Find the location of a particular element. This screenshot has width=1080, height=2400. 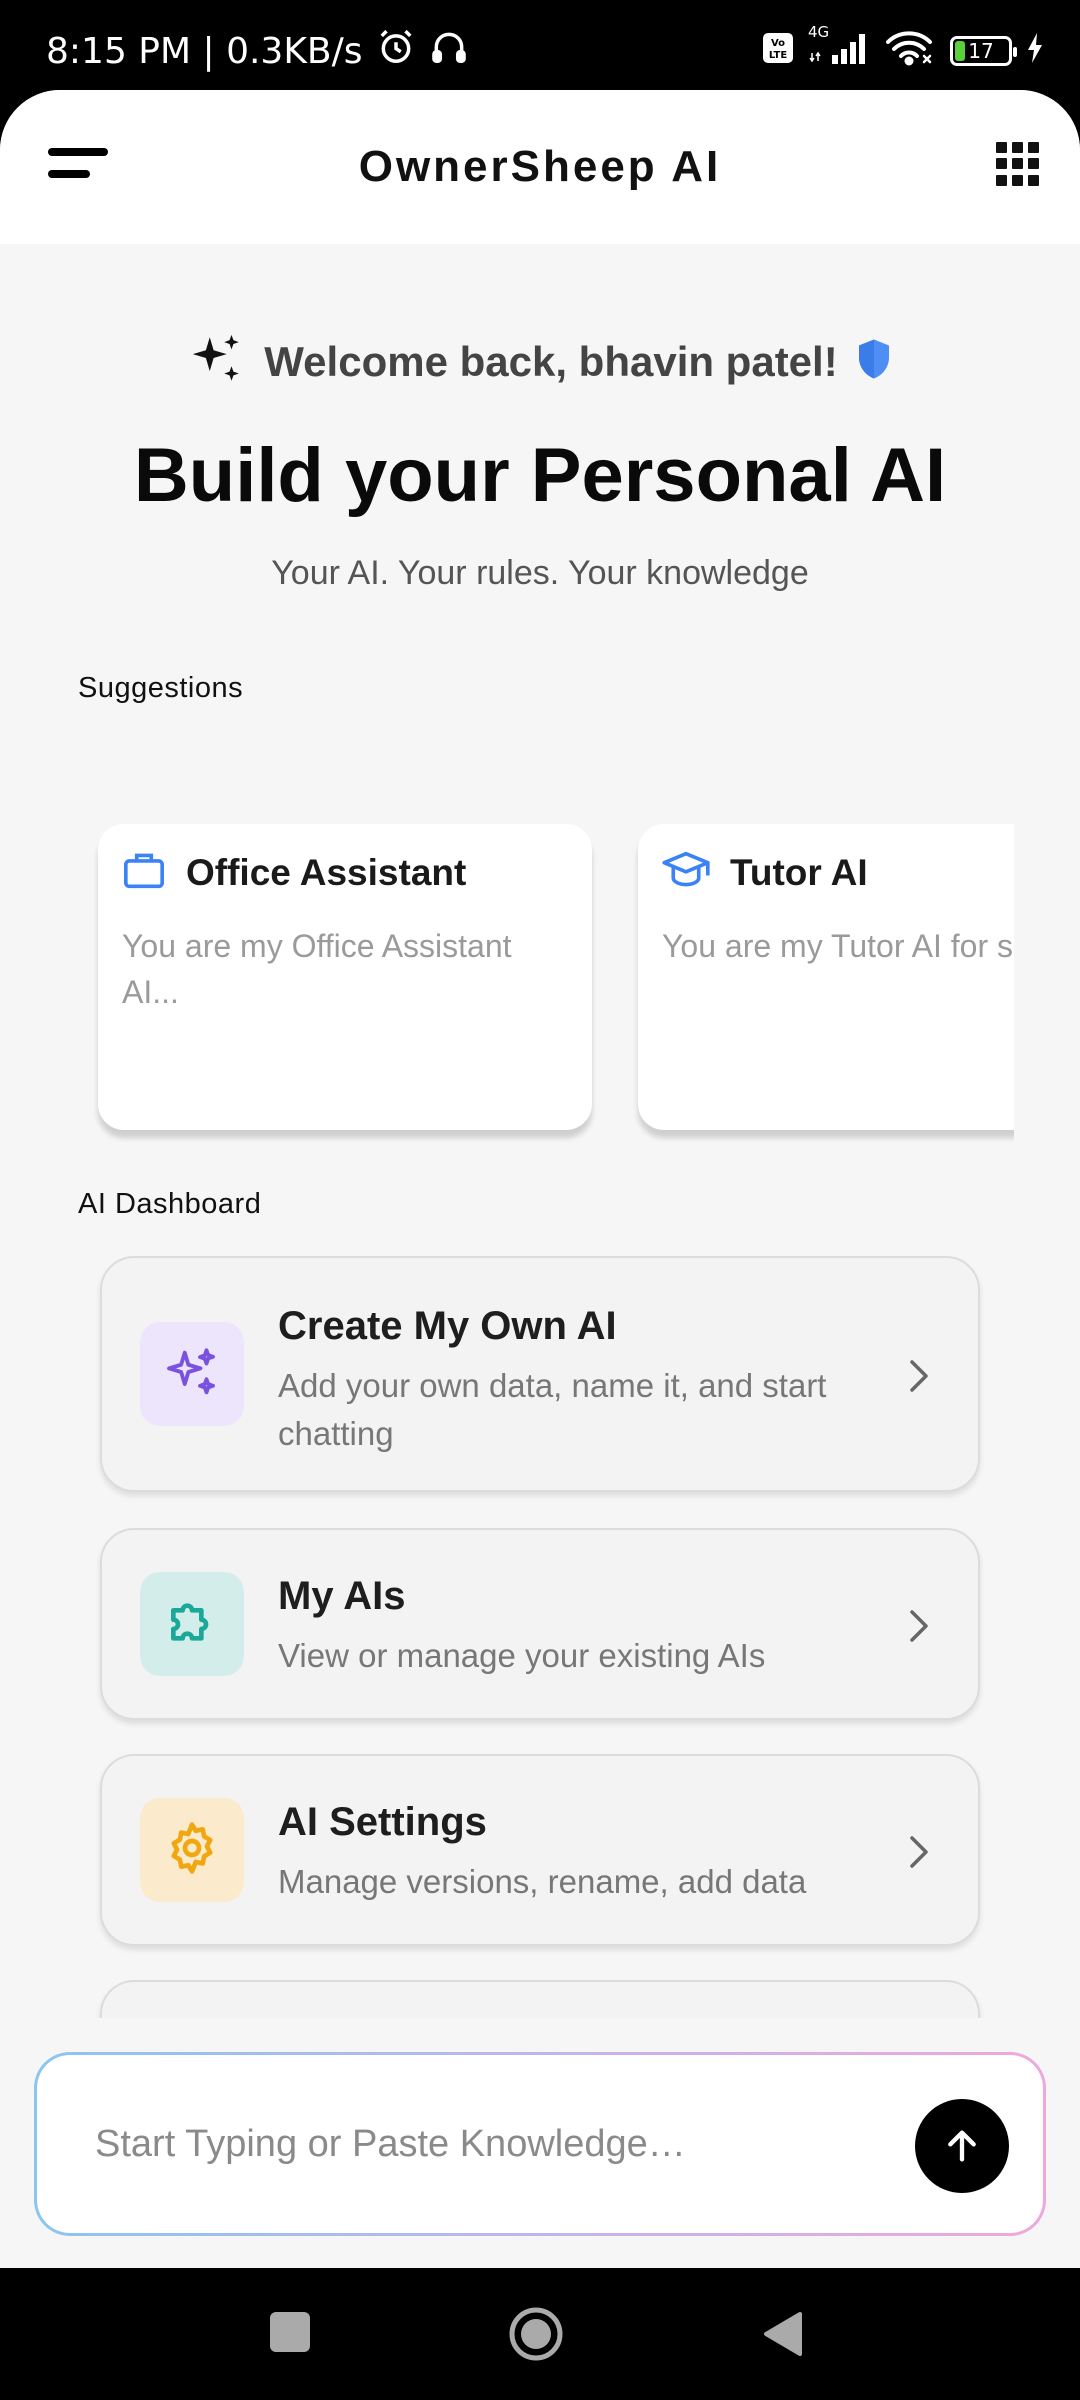

gear-icon is located at coordinates (192, 1850).